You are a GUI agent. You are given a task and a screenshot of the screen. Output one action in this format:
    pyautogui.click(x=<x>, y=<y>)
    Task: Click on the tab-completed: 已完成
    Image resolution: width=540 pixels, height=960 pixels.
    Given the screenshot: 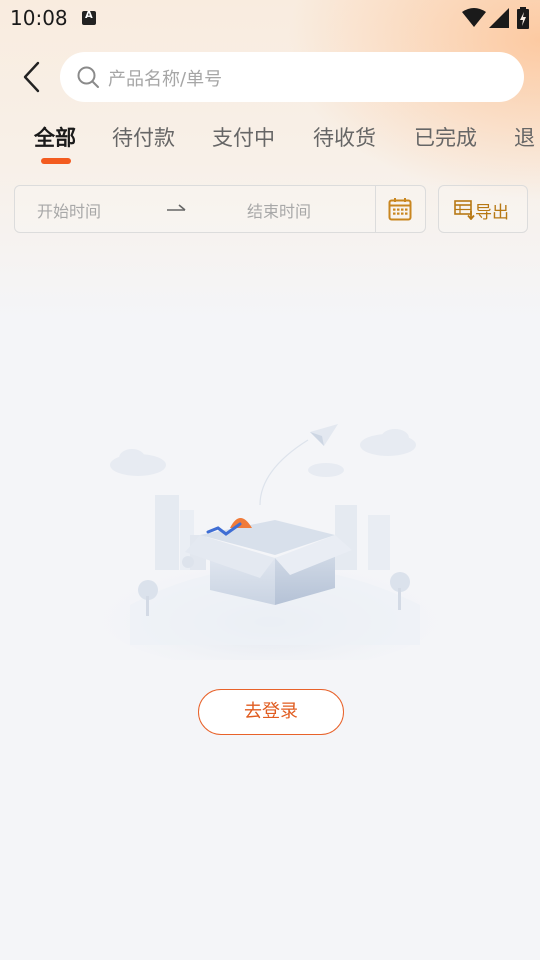 What is the action you would take?
    pyautogui.click(x=445, y=137)
    